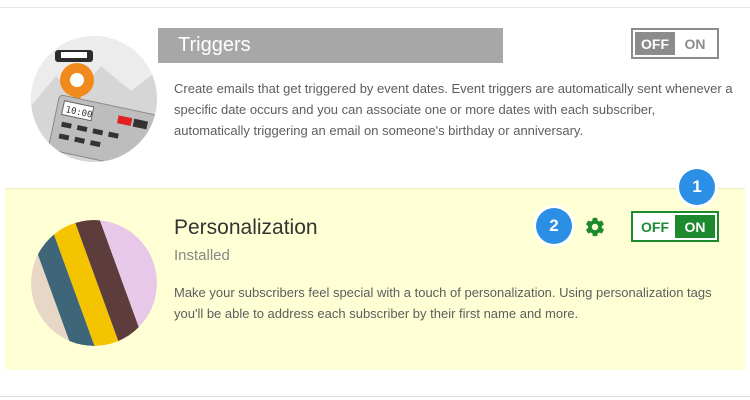  What do you see at coordinates (214, 45) in the screenshot?
I see `triggers-title: Triggers` at bounding box center [214, 45].